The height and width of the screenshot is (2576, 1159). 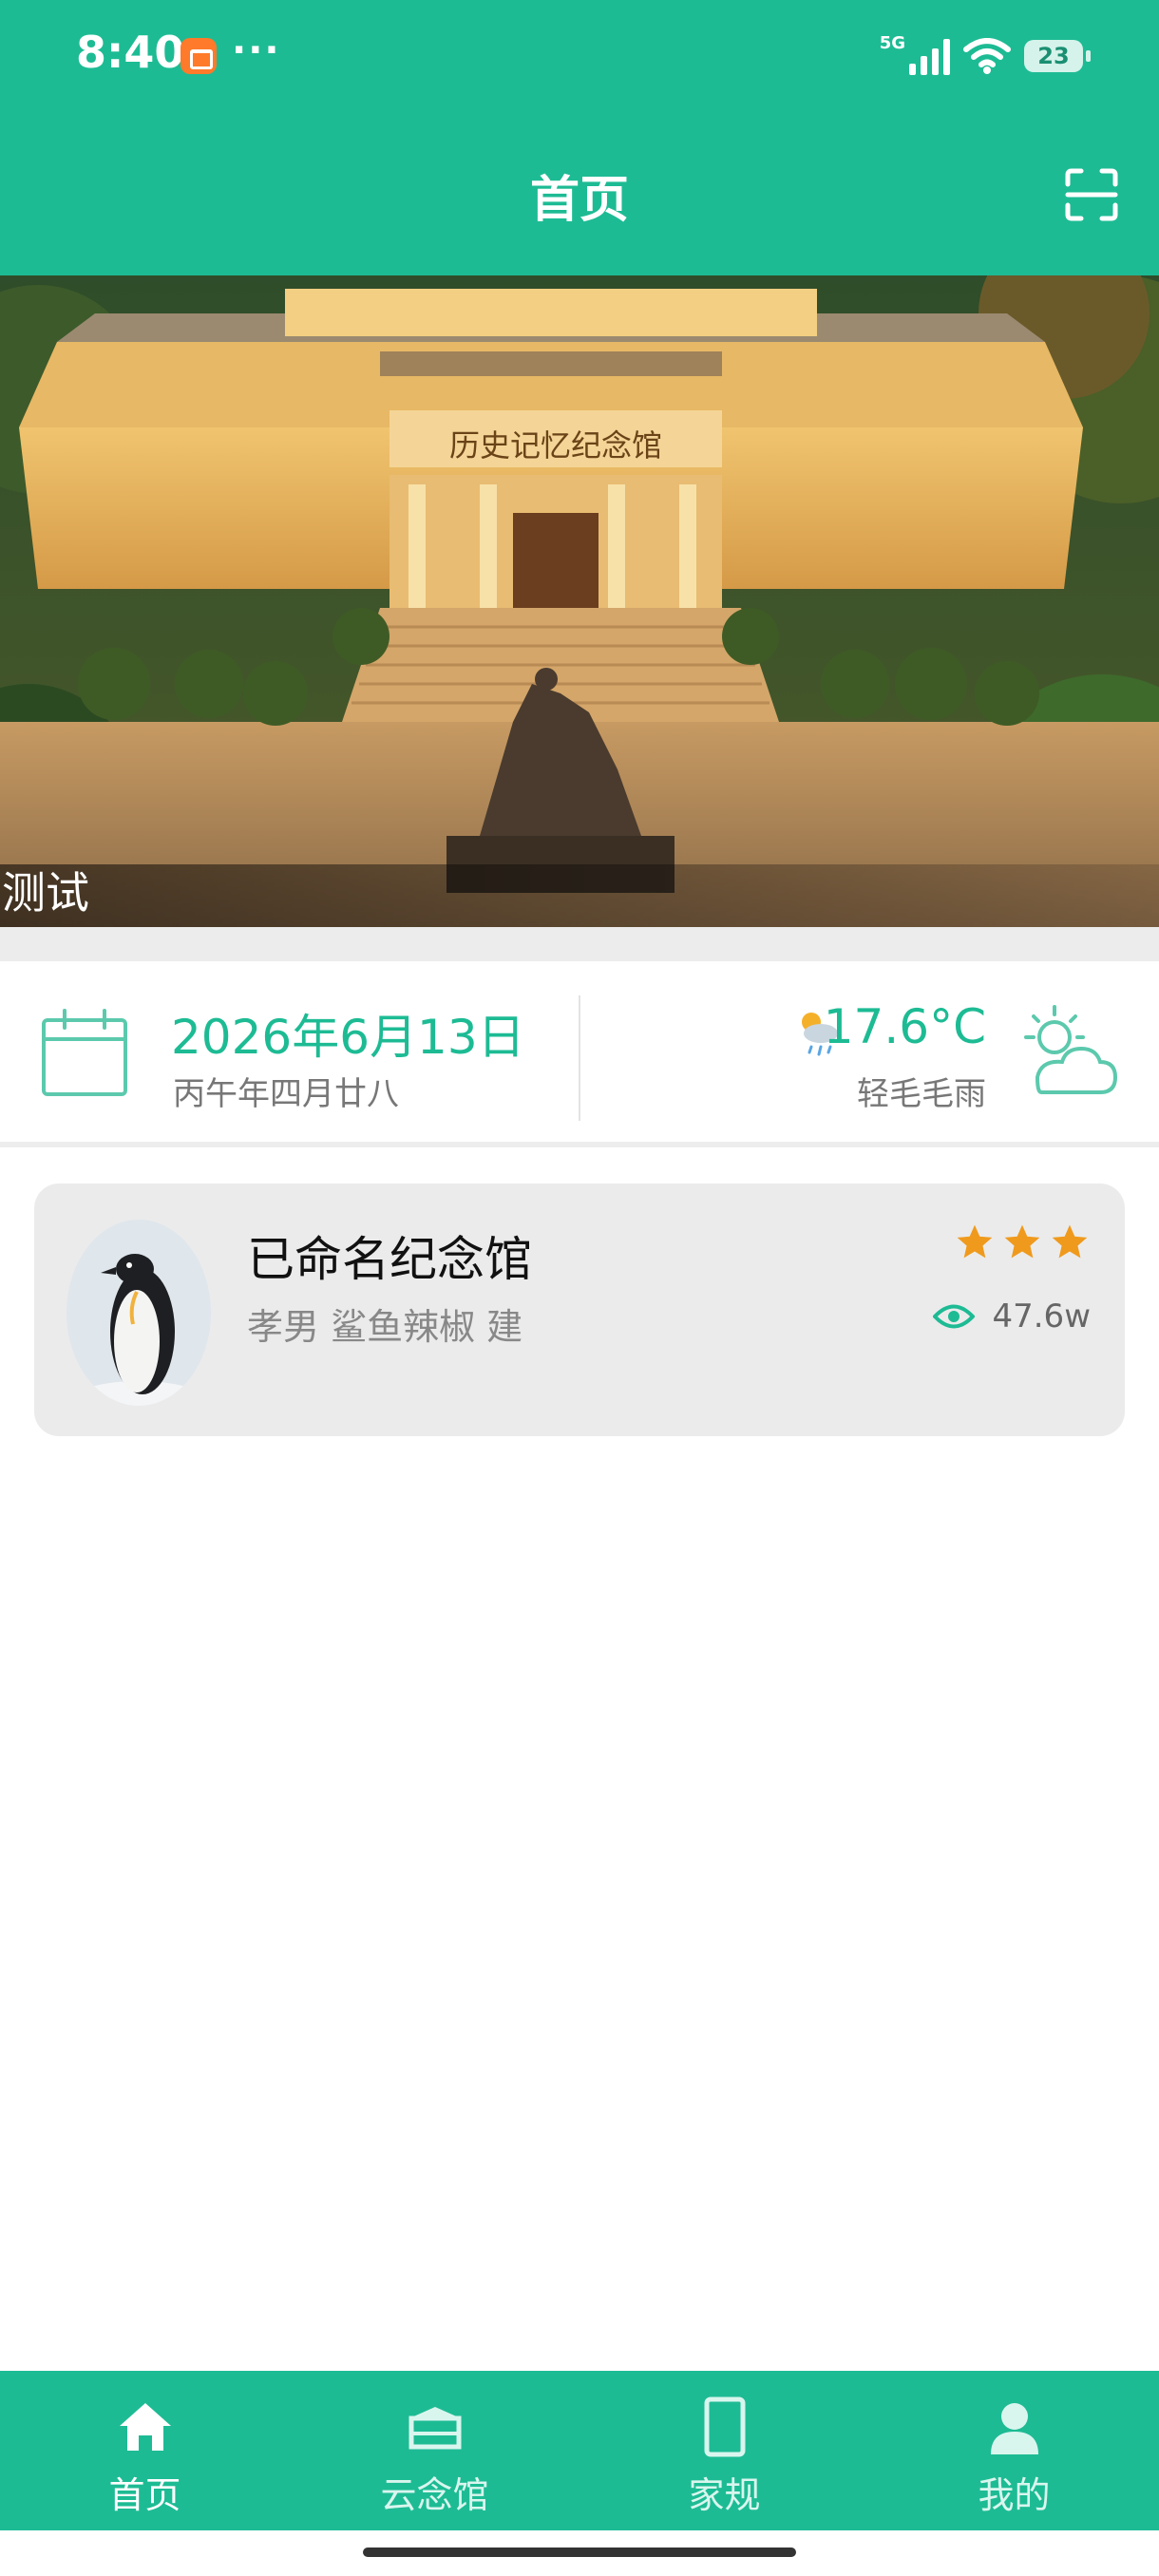 What do you see at coordinates (130, 52) in the screenshot?
I see `status-time: 8:40` at bounding box center [130, 52].